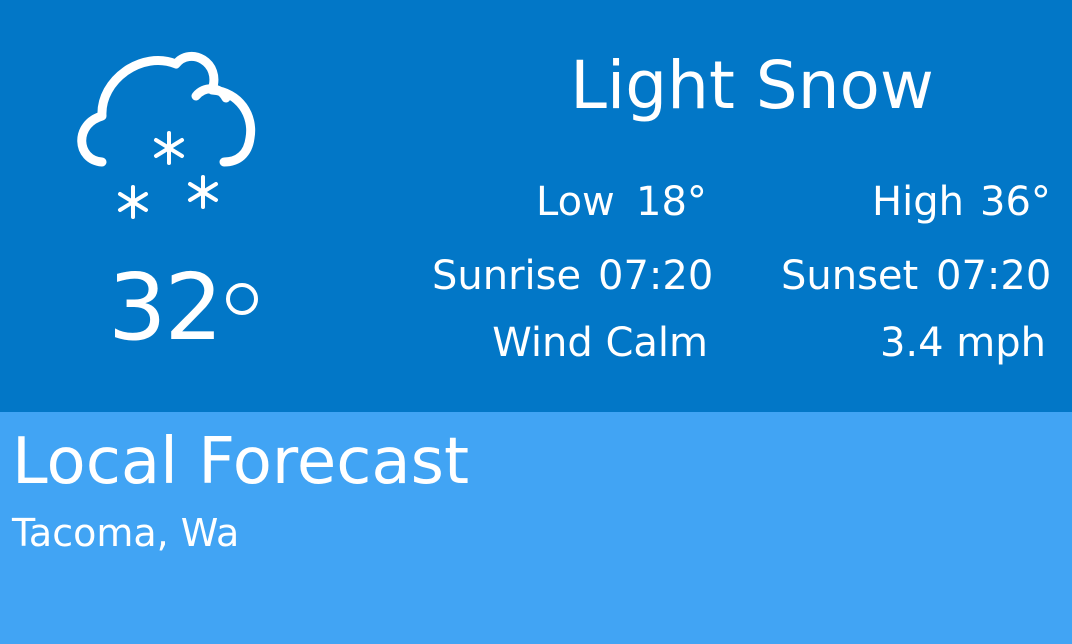 This screenshot has width=1072, height=644. What do you see at coordinates (600, 343) in the screenshot?
I see `wind-label: Wind Calm` at bounding box center [600, 343].